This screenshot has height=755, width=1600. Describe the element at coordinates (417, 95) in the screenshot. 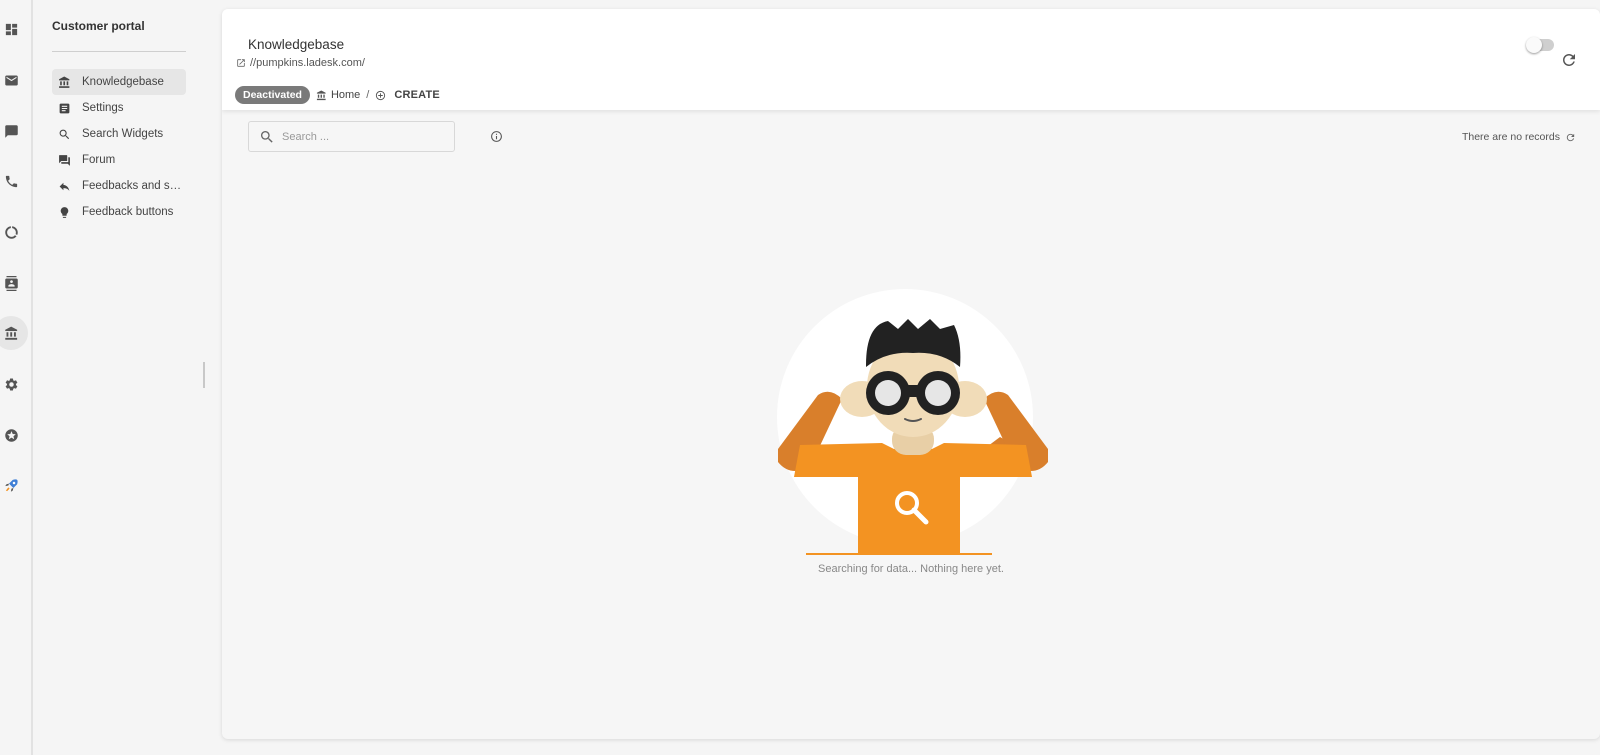

I see `create-button: CREATE` at that location.